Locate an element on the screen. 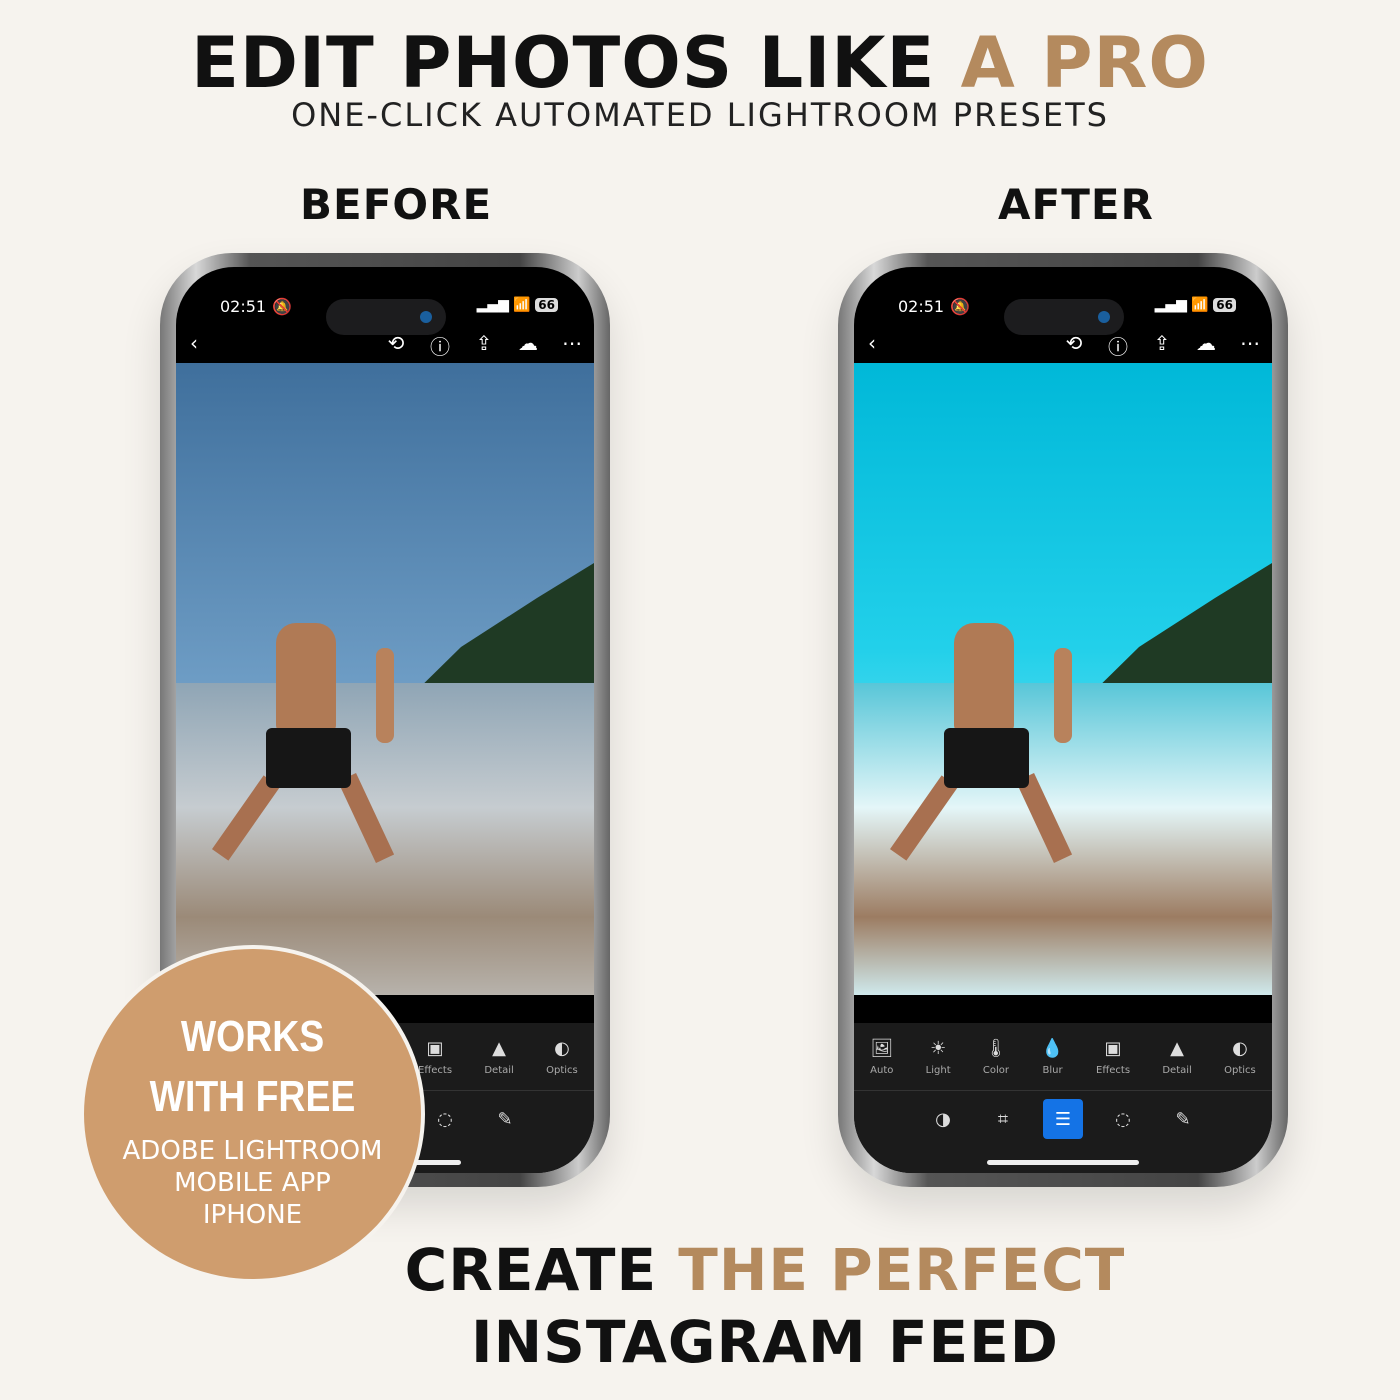 Image resolution: width=1400 pixels, height=1400 pixels. auto-icon: 🖼 is located at coordinates (882, 1048).